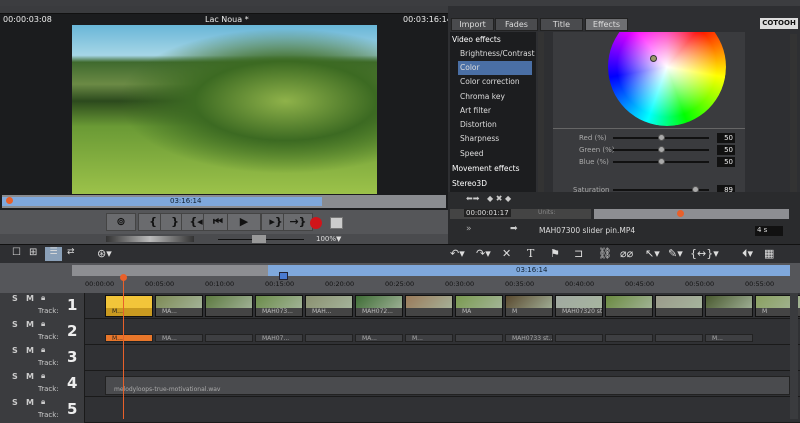 Image resolution: width=800 pixels, height=423 pixels. Describe the element at coordinates (747, 254) in the screenshot. I see `mixer-icon: ⏴▾` at that location.